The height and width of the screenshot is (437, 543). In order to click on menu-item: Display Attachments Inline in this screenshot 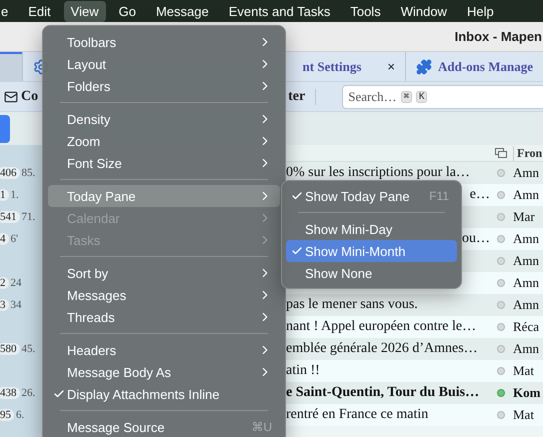, I will do `click(164, 394)`.